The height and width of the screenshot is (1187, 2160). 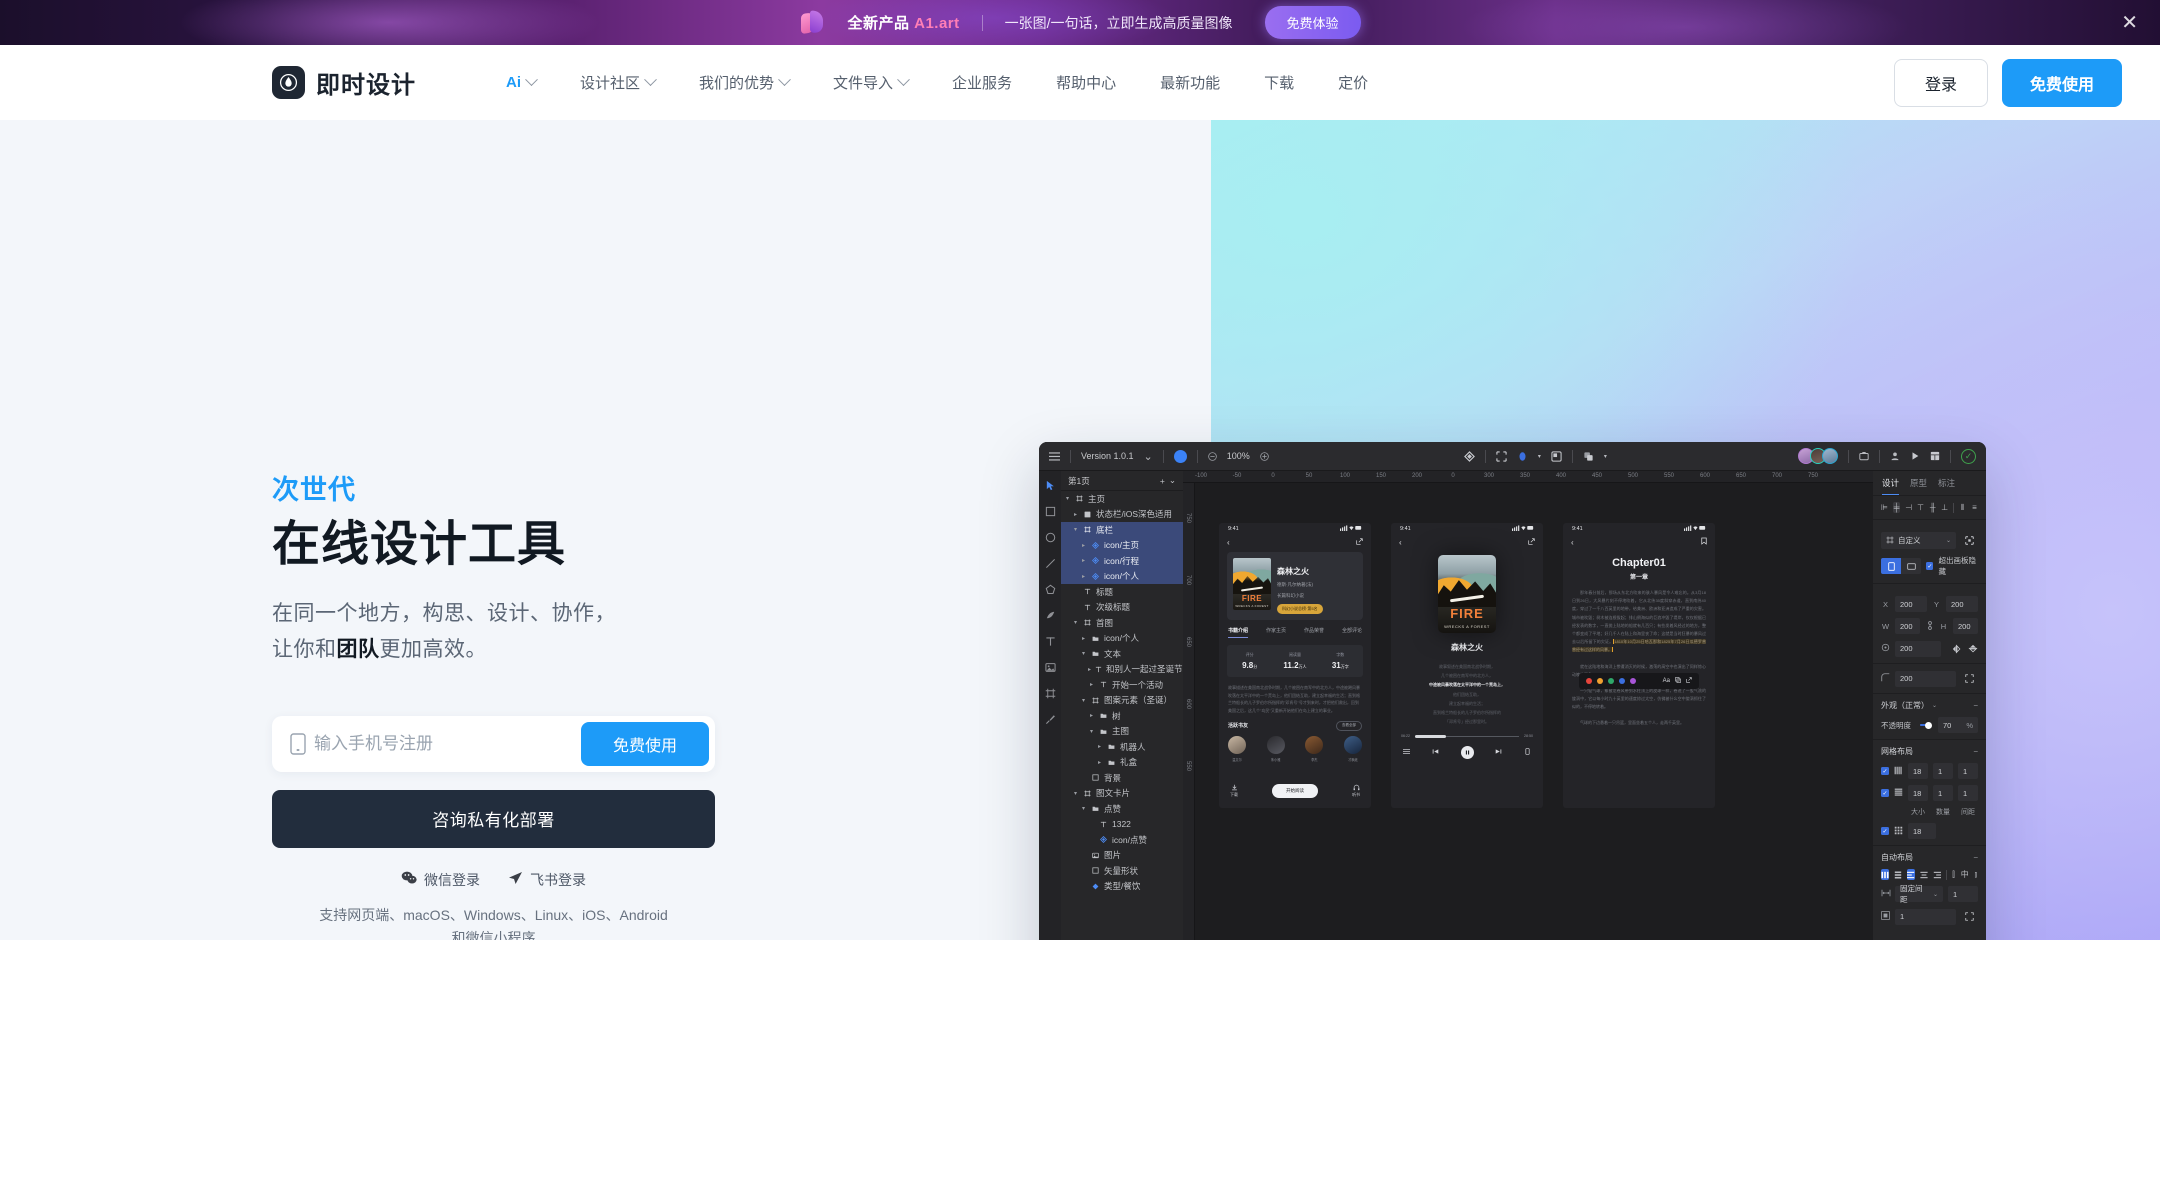 I want to click on tab-annotation: 标注, so click(x=1946, y=486).